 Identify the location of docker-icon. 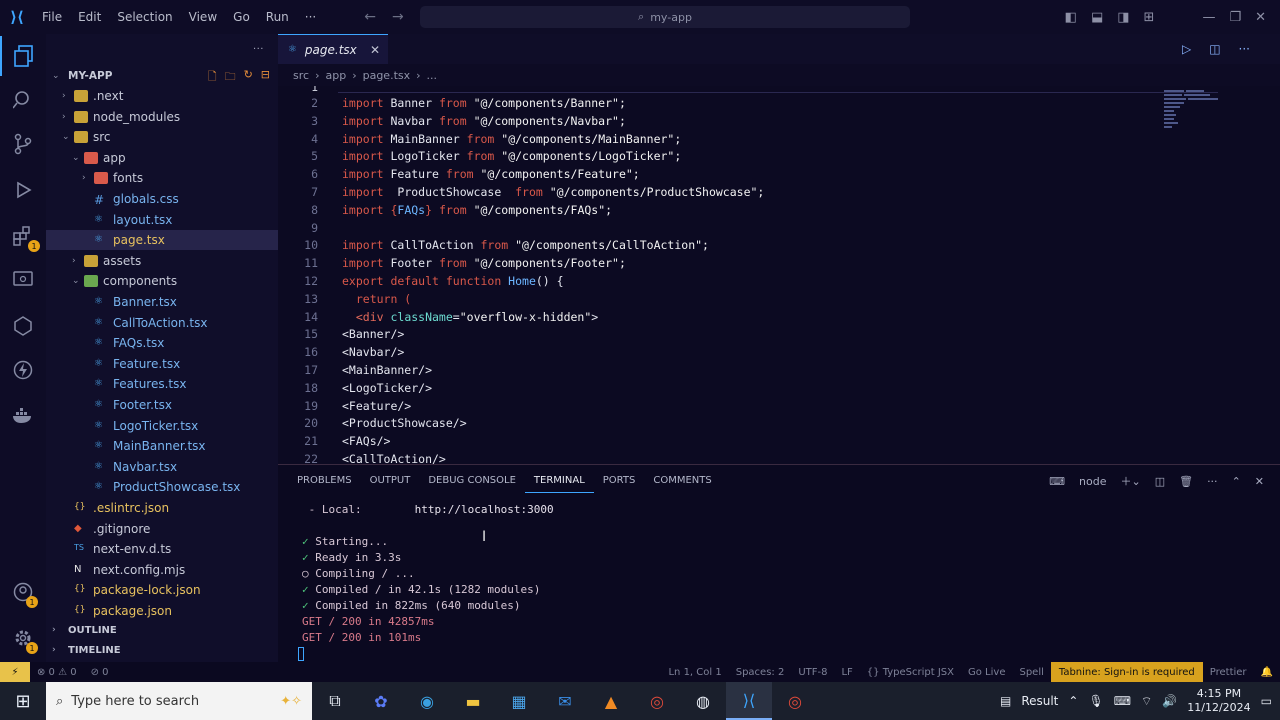
(23, 416).